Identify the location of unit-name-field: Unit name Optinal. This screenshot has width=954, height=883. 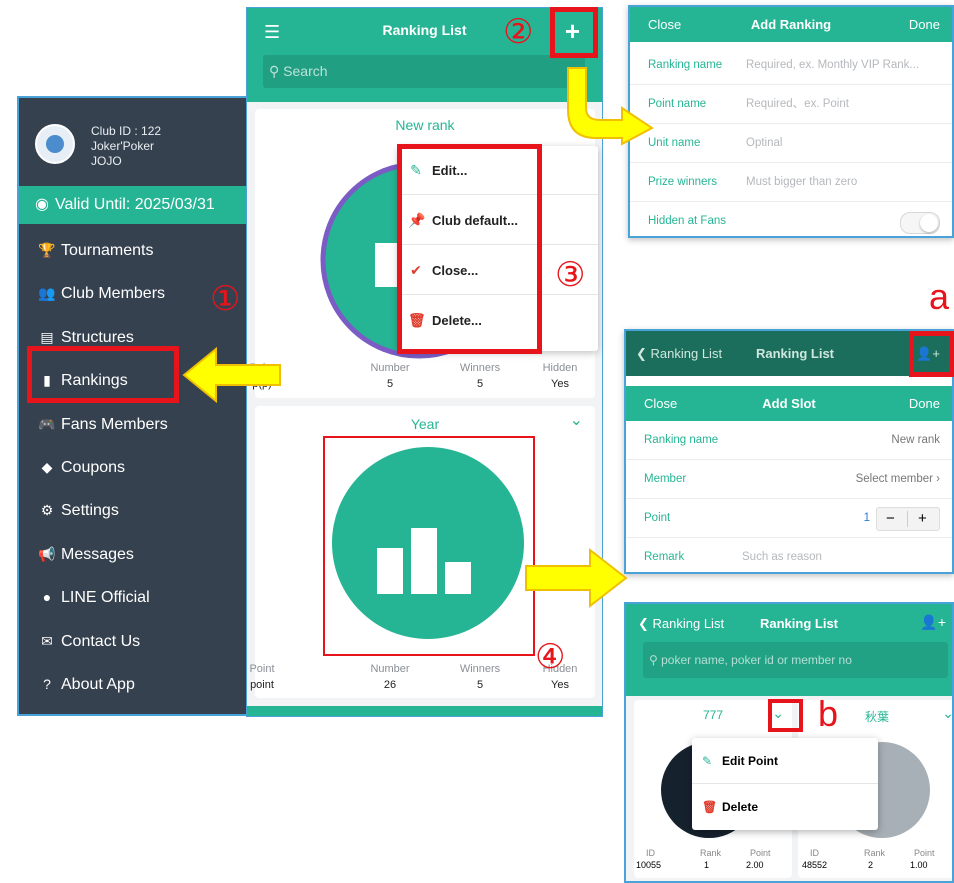
(791, 143).